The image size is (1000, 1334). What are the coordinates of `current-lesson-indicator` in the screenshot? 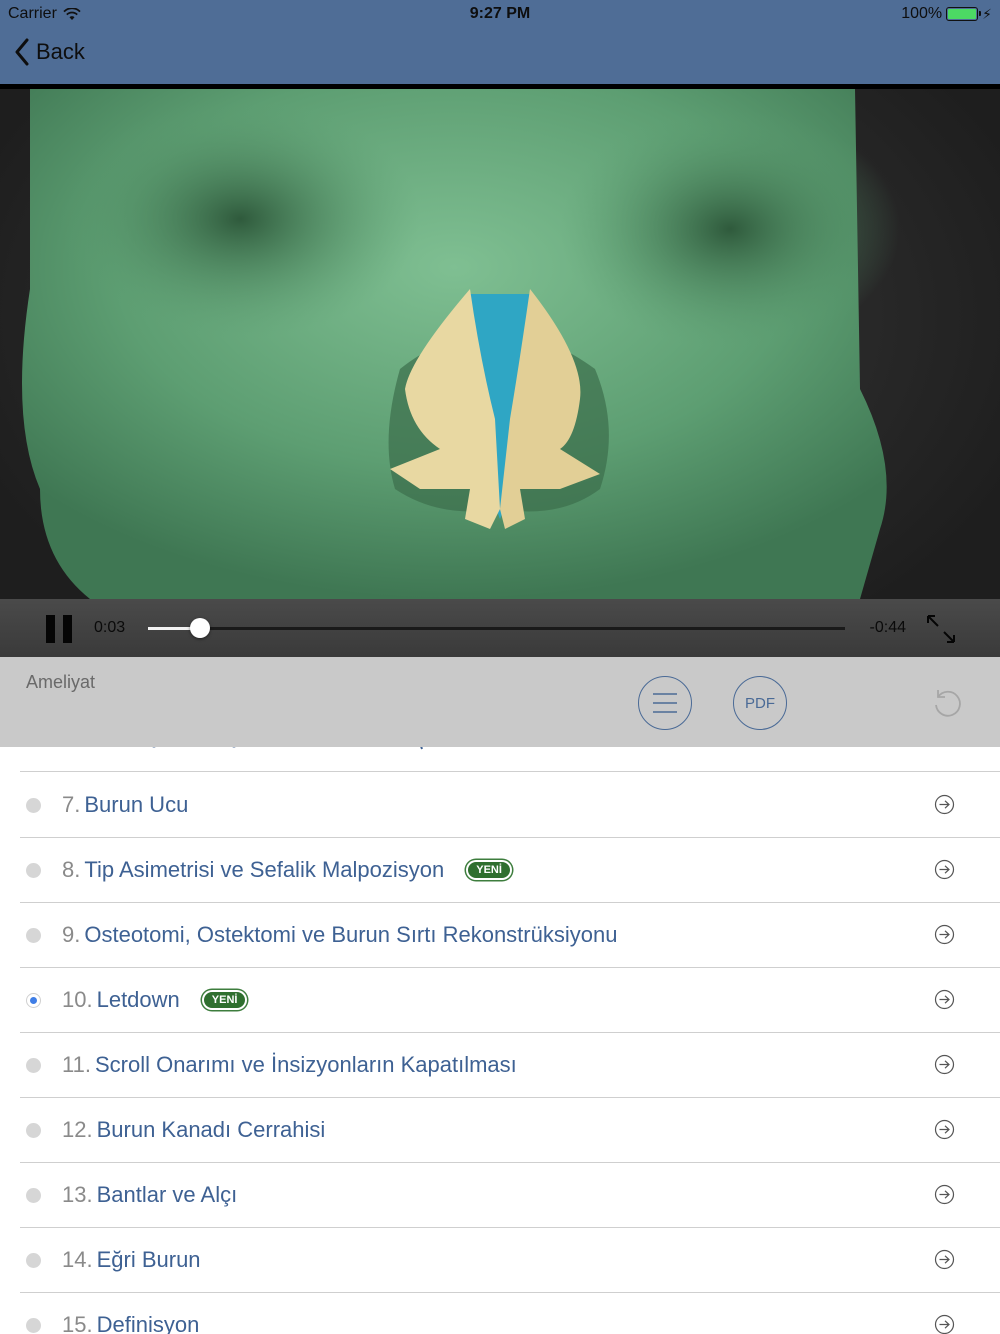 It's located at (33, 1000).